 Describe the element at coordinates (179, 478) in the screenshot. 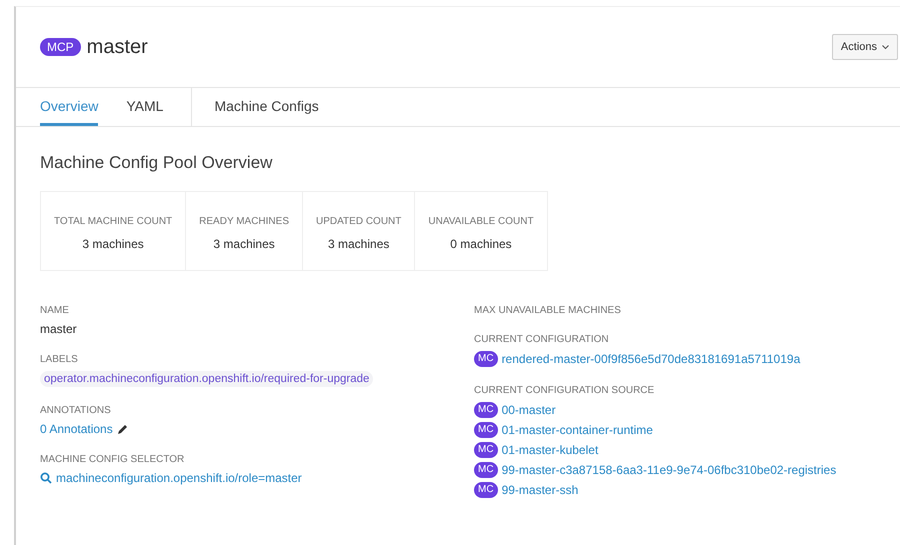

I see `selector-link: machineconfiguration.openshift.io/role=master` at that location.